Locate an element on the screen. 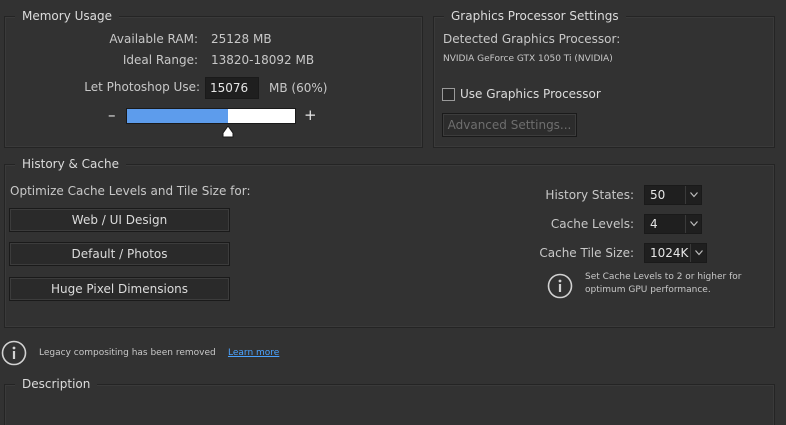 This screenshot has height=425, width=786. memory-usage-title: Memory Usage is located at coordinates (67, 16).